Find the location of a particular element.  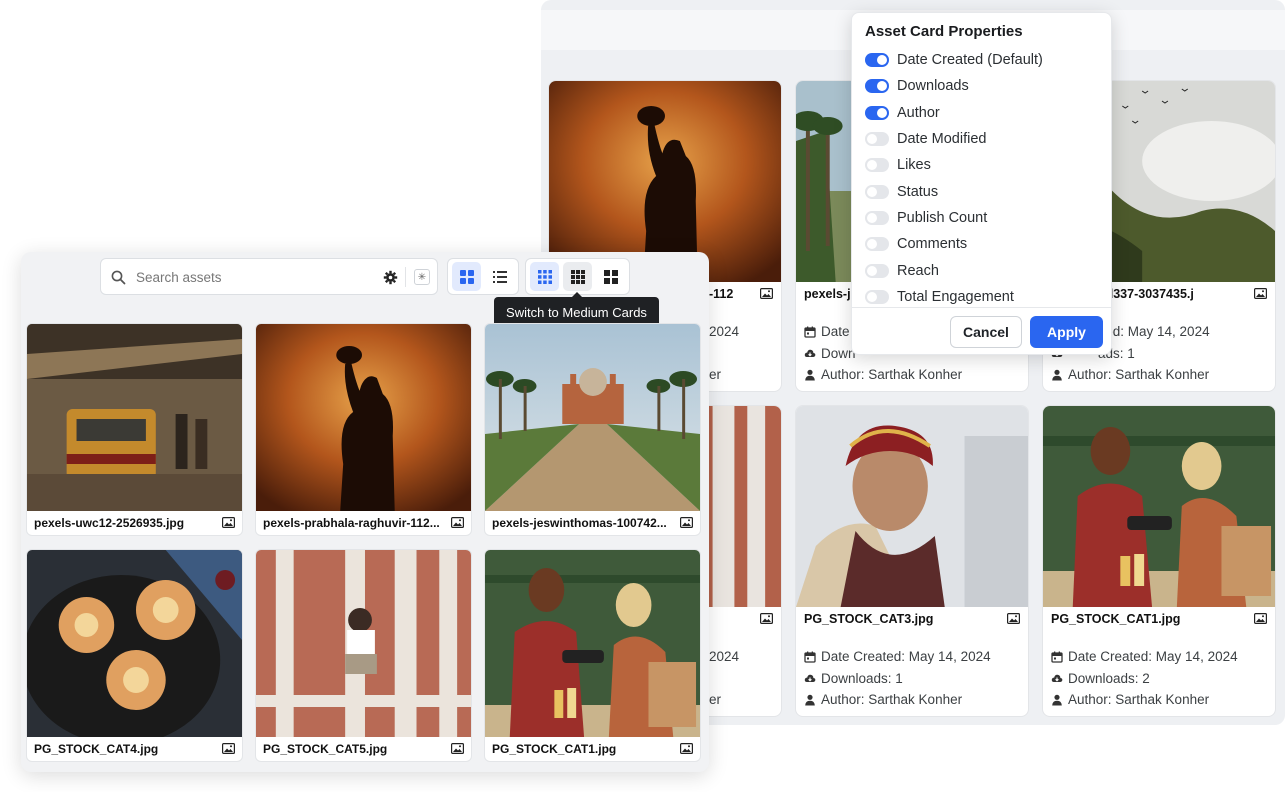

property-label: Status is located at coordinates (918, 191).